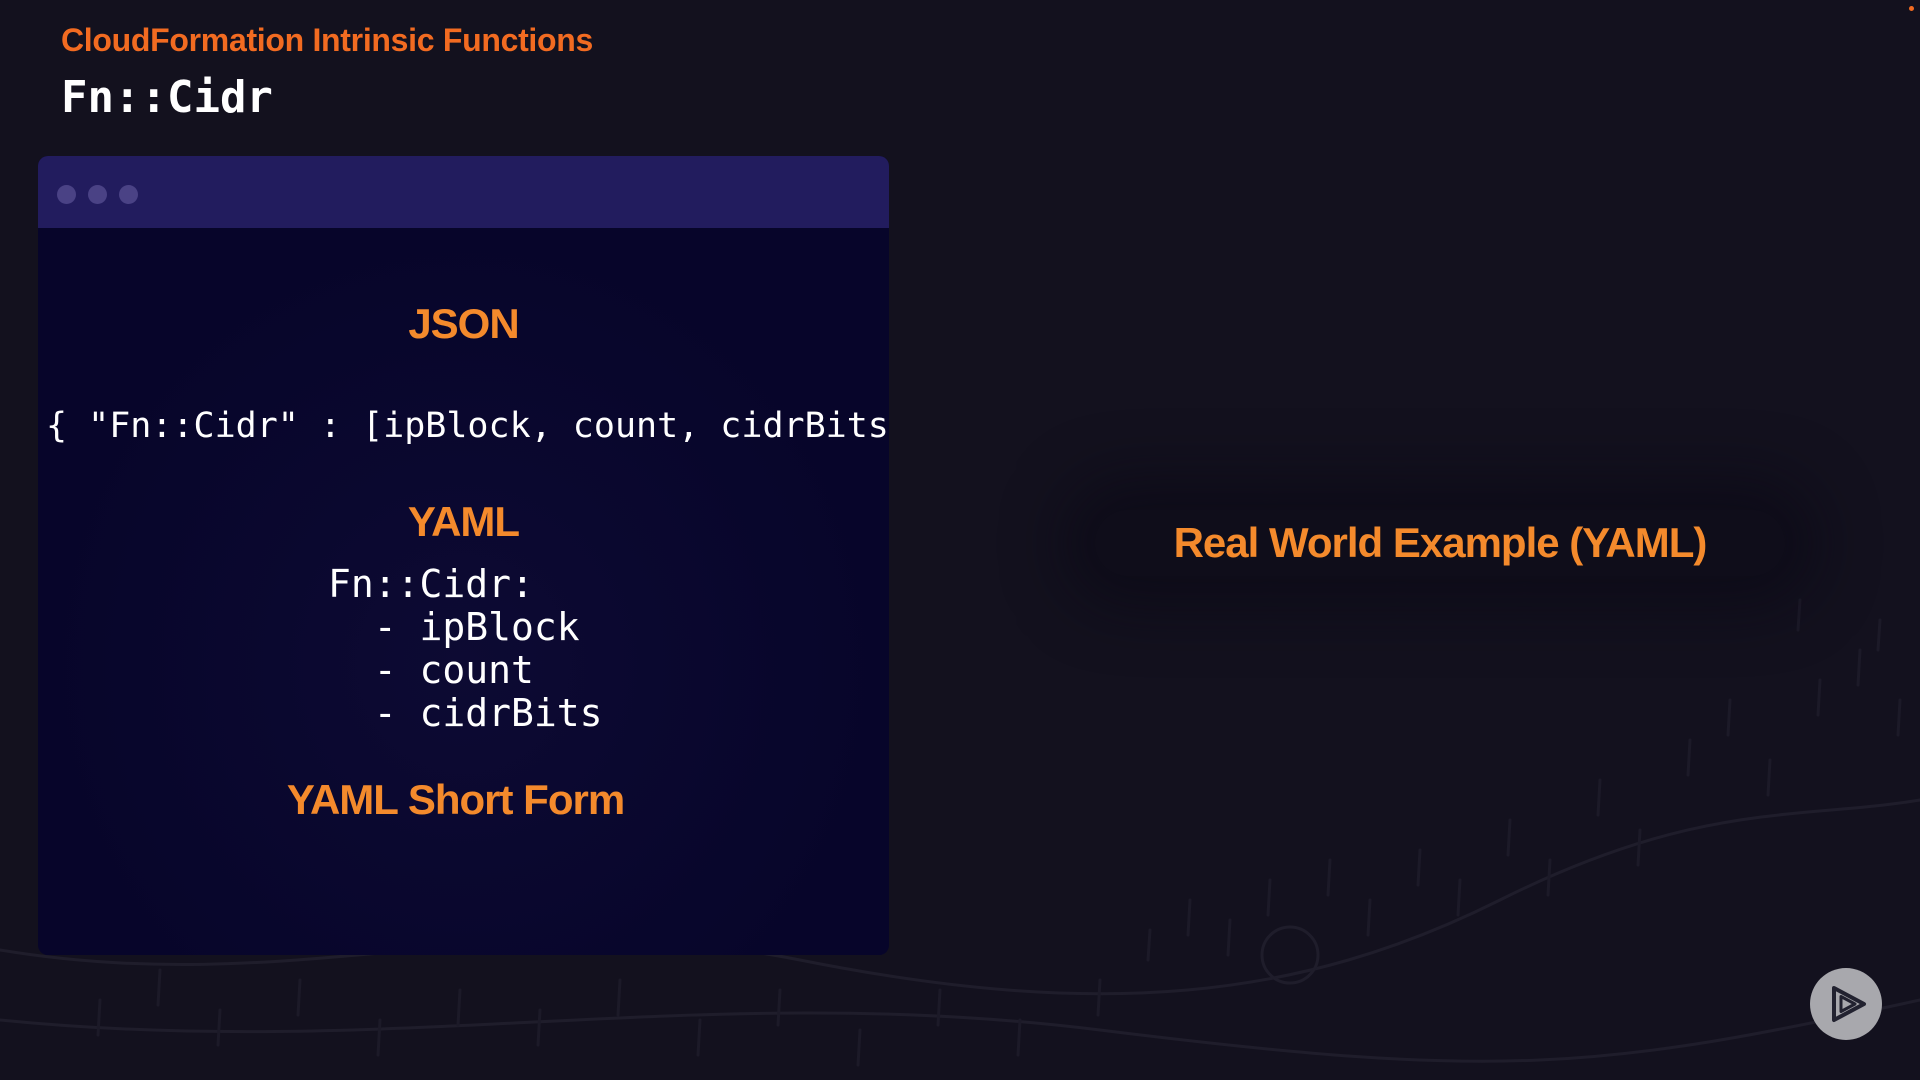  Describe the element at coordinates (1440, 543) in the screenshot. I see `real-world-example-label: Real World Example (YAML)` at that location.